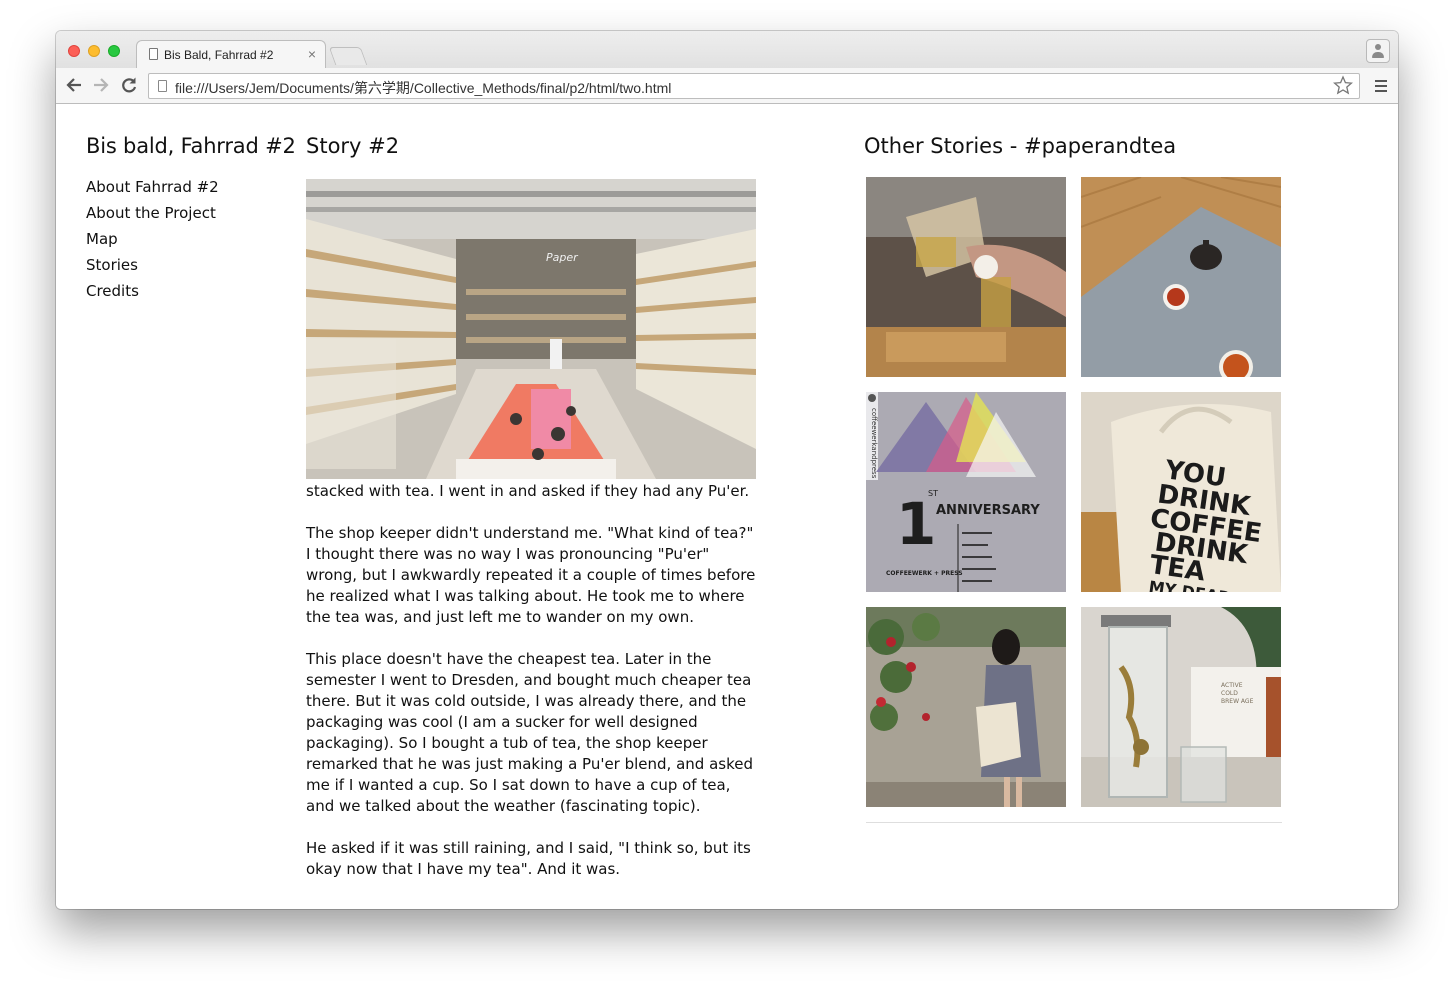  I want to click on nav-about-project: About the Project, so click(152, 213).